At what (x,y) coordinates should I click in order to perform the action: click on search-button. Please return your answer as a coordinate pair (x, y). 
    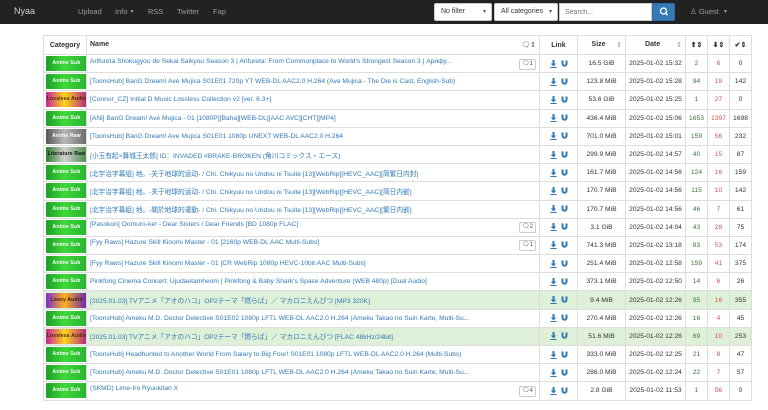
    Looking at the image, I should click on (663, 12).